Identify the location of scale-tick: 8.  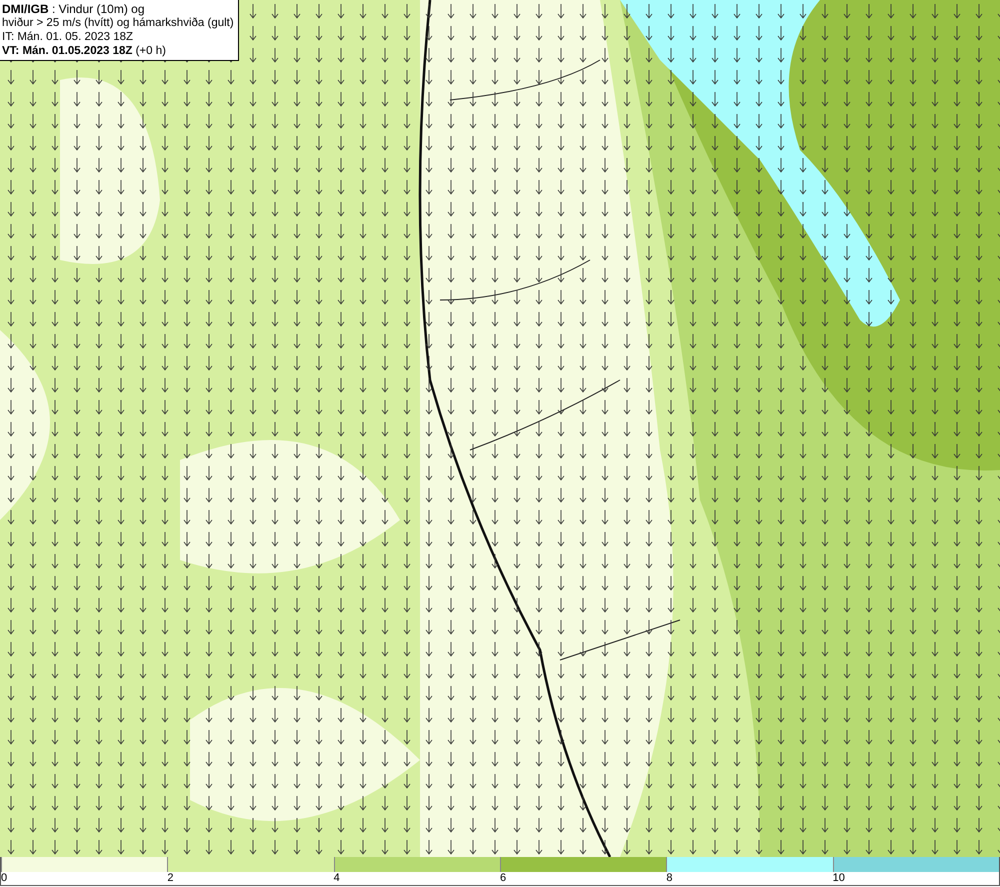
(669, 878).